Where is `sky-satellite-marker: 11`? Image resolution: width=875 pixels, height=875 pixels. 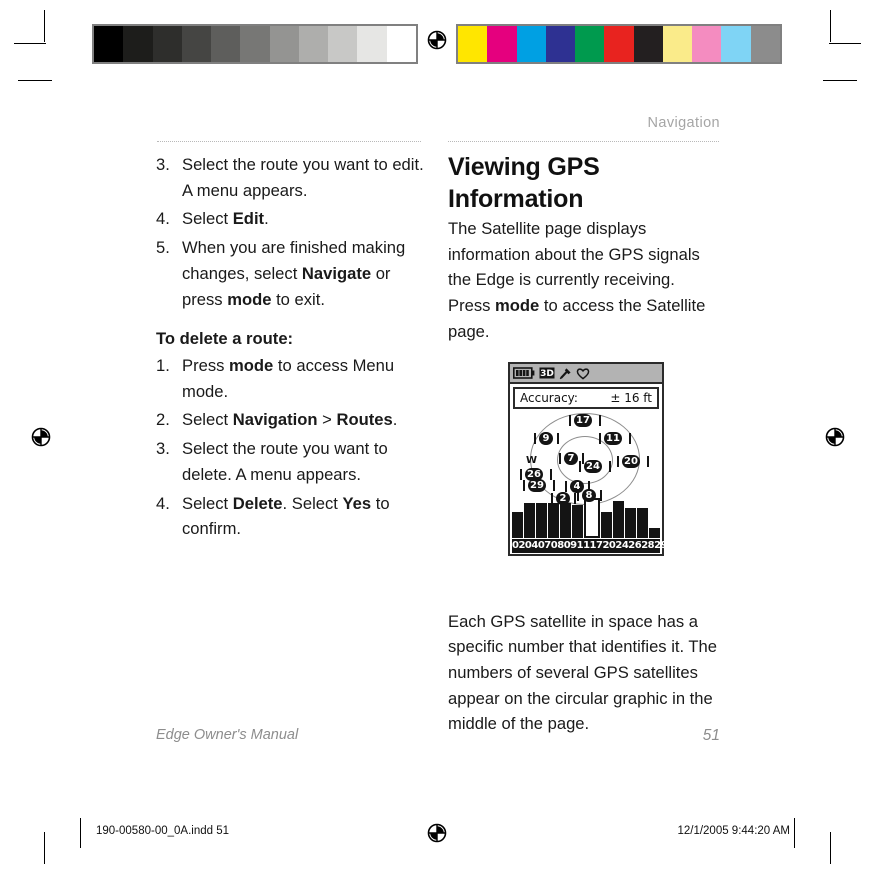 sky-satellite-marker: 11 is located at coordinates (613, 438).